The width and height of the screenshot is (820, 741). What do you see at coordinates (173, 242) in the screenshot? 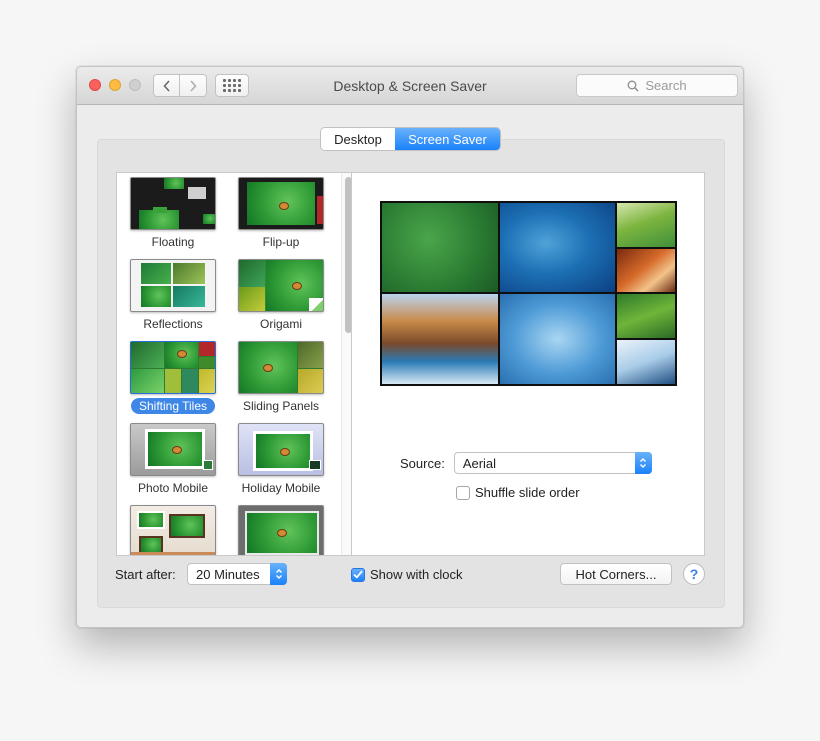
I see `floating-label: Floating` at bounding box center [173, 242].